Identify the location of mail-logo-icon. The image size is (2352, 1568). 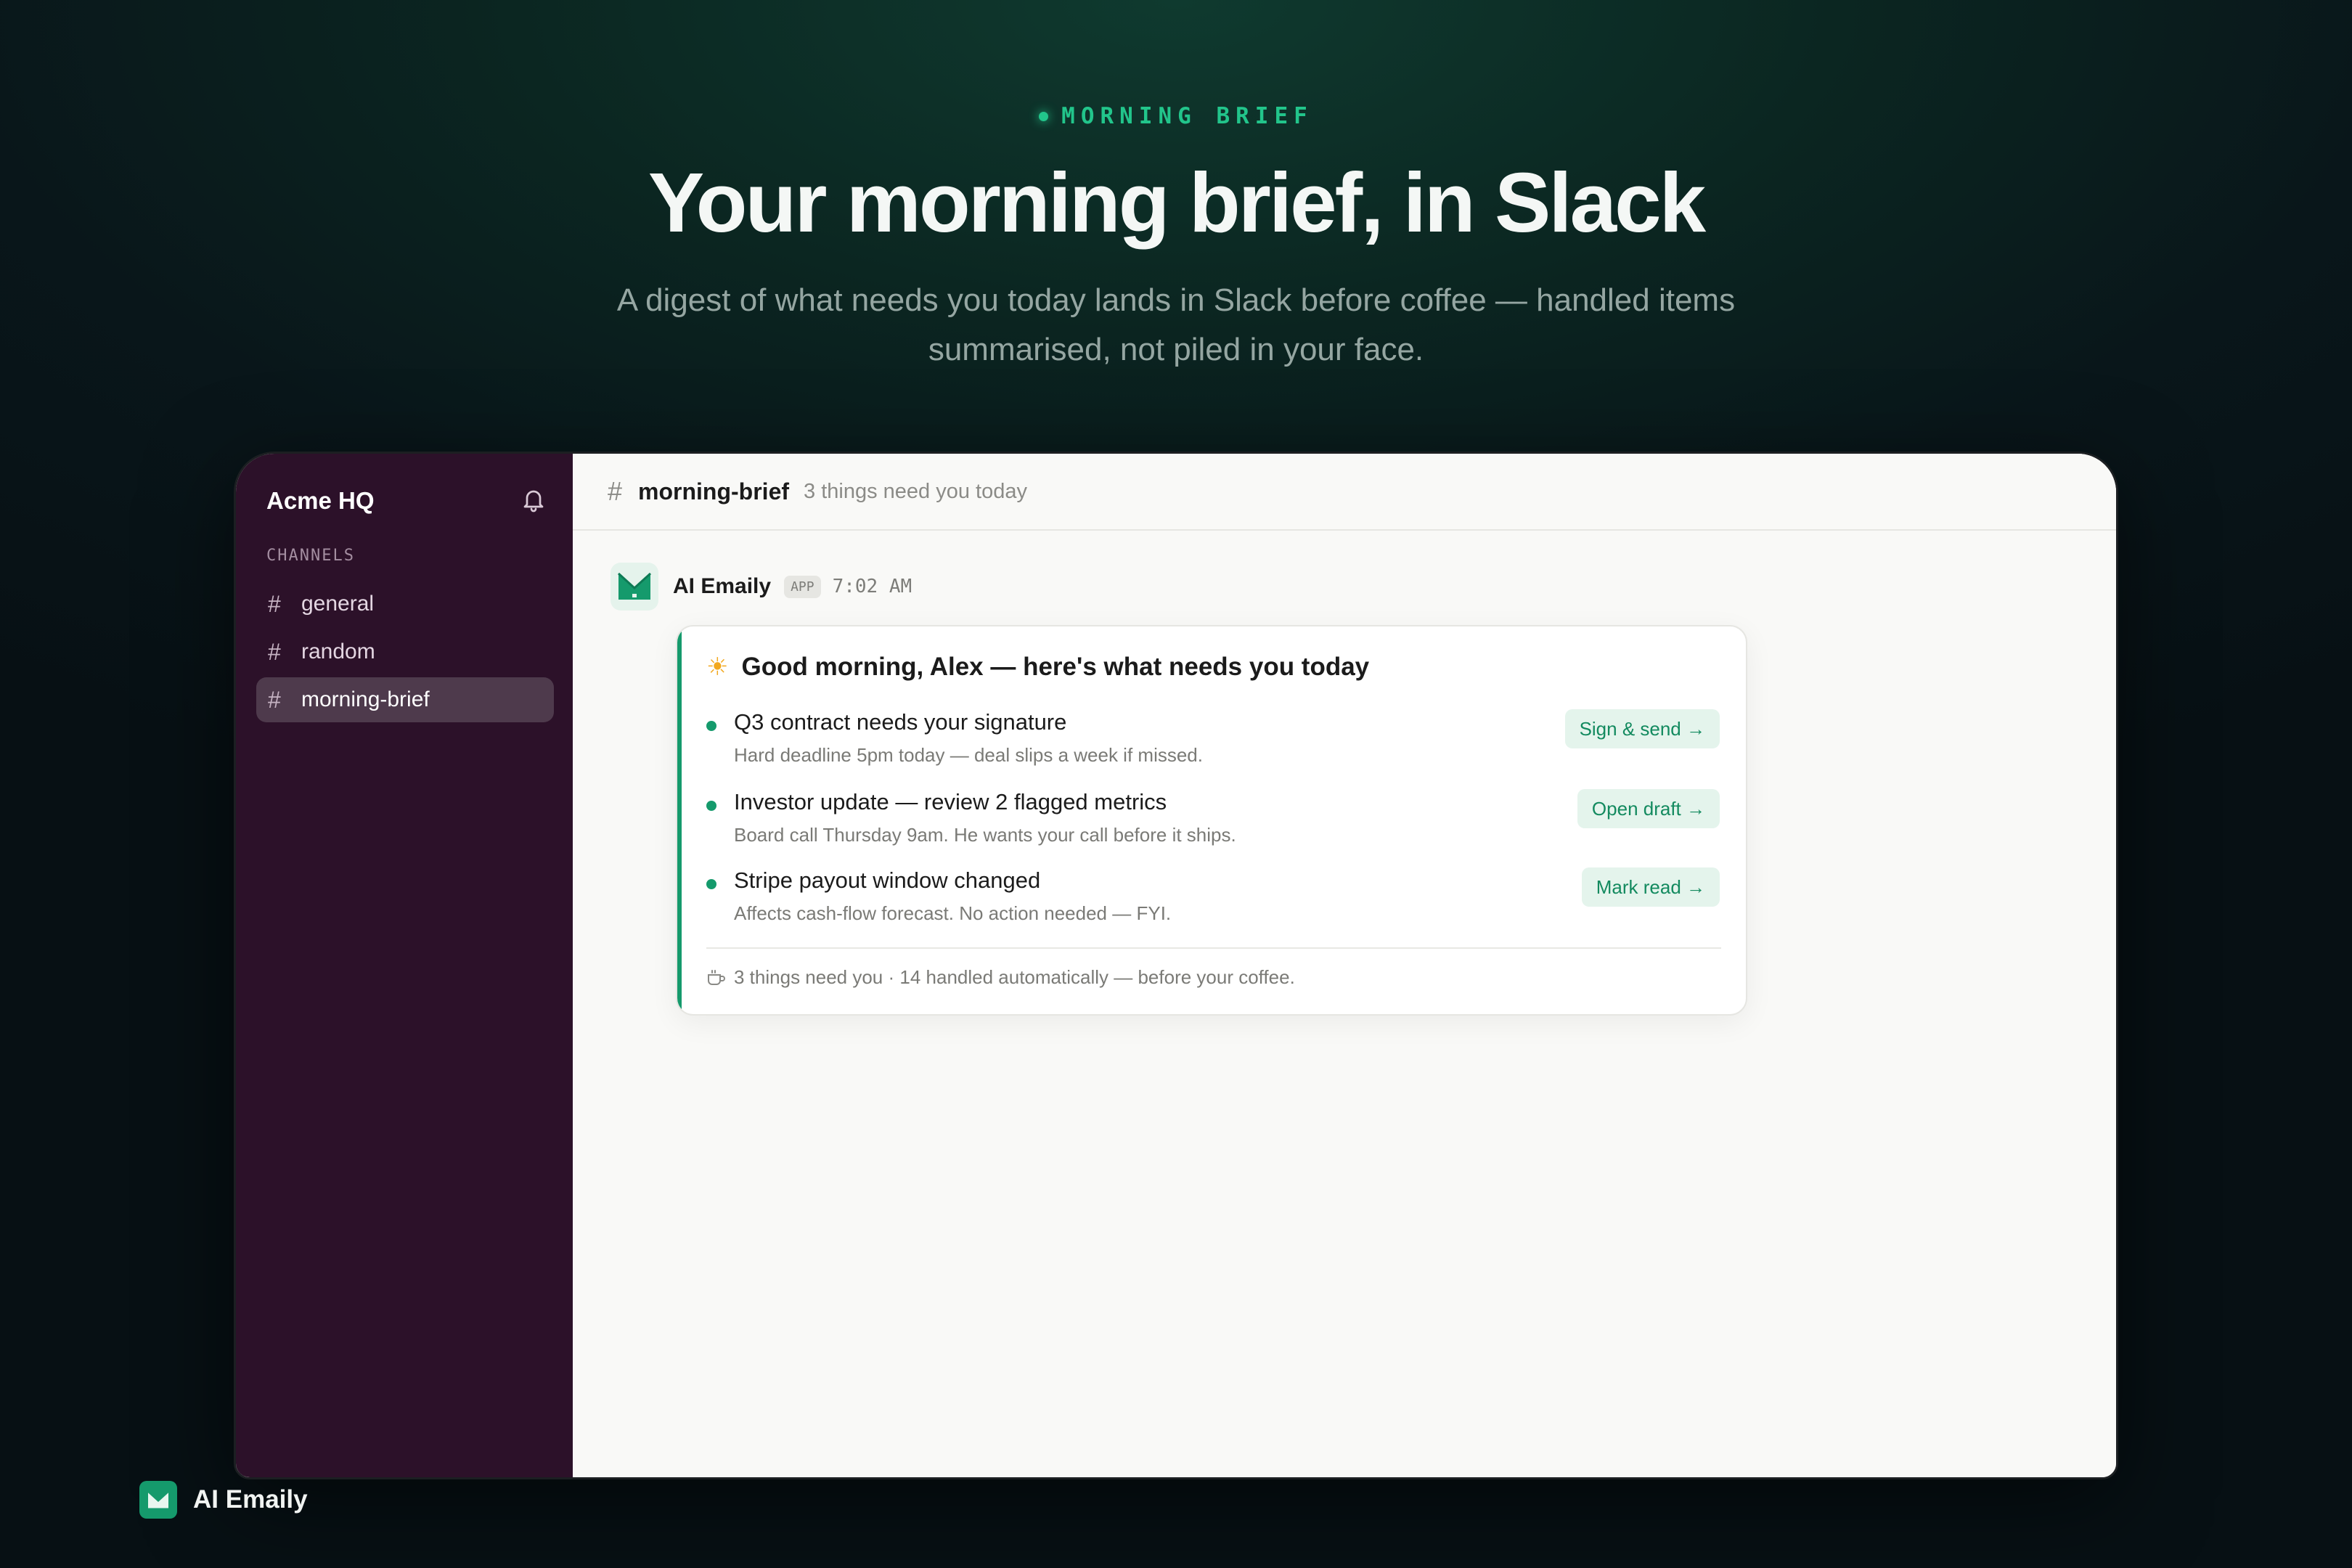
(635, 586).